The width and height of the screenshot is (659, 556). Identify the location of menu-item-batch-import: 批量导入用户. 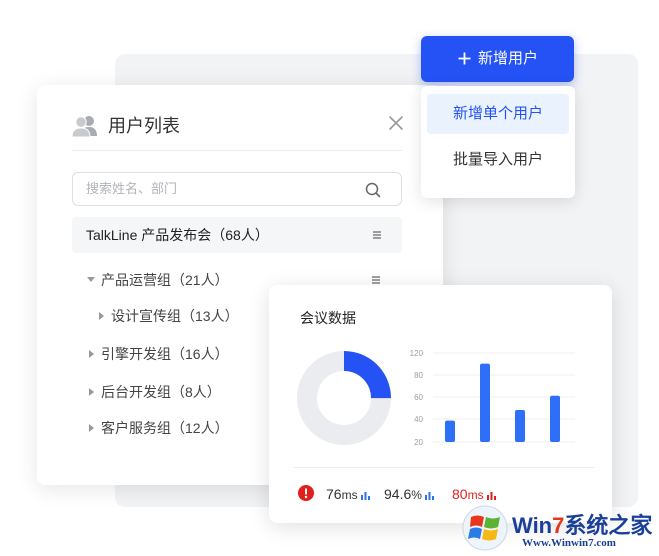
(498, 160).